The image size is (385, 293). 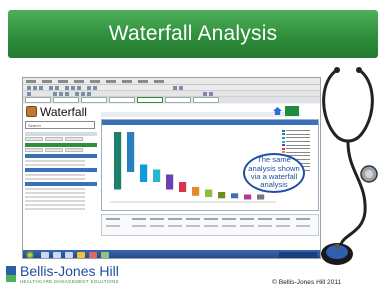 I want to click on undo-icon, so click(x=89, y=88).